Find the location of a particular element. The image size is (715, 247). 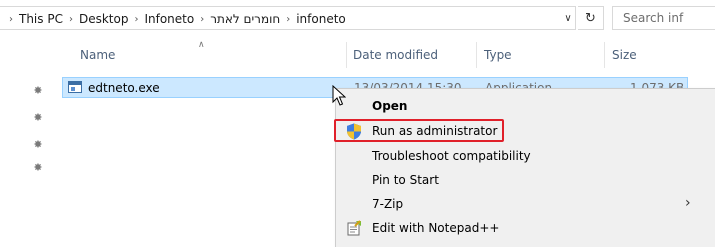

submenu-arrow-icon: › is located at coordinates (688, 203).